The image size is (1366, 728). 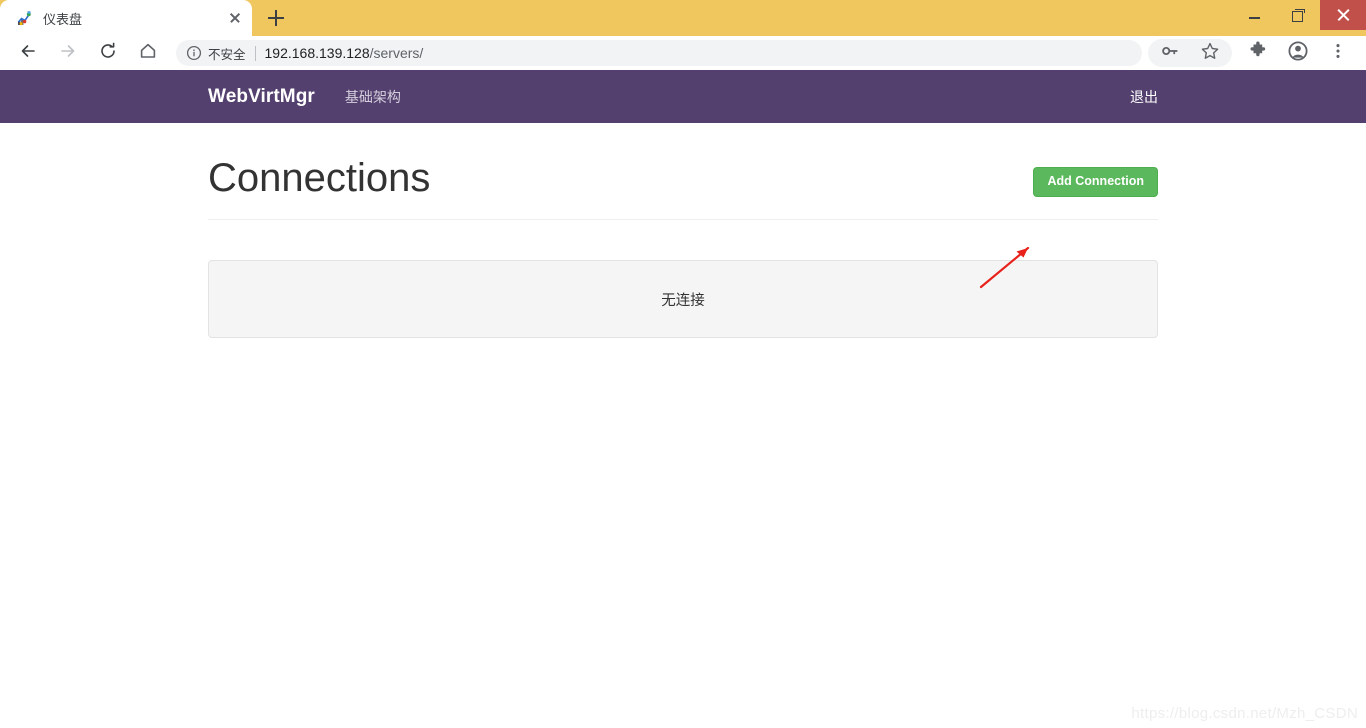 I want to click on extensions-button, so click(x=1258, y=53).